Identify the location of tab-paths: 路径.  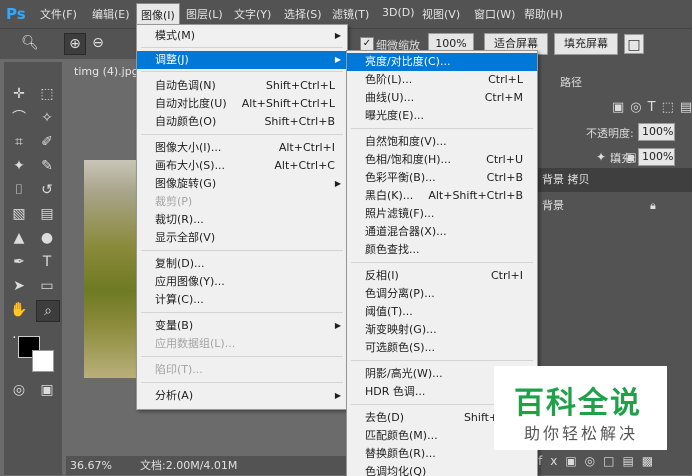
(571, 82).